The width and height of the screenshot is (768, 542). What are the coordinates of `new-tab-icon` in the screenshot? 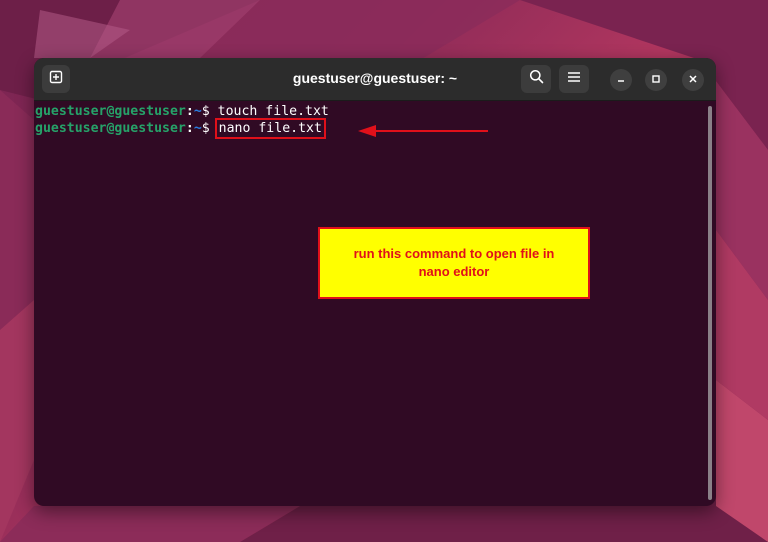 It's located at (56, 79).